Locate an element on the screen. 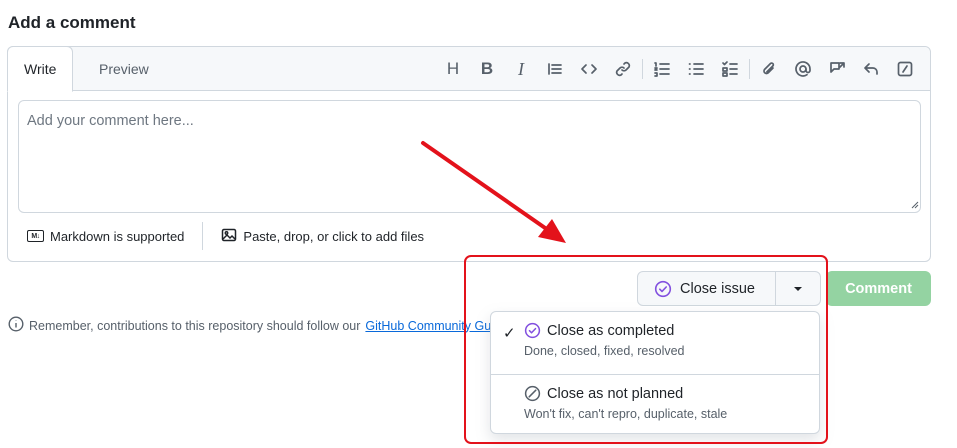  unordered-list-icon is located at coordinates (696, 69).